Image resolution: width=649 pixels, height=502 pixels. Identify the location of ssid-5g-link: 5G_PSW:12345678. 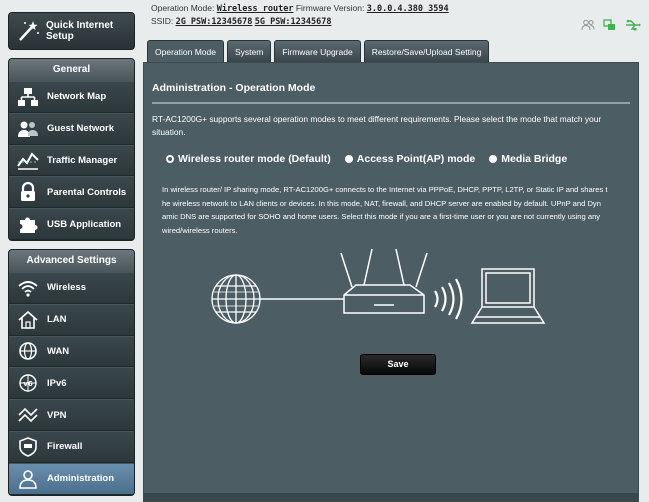
(293, 22).